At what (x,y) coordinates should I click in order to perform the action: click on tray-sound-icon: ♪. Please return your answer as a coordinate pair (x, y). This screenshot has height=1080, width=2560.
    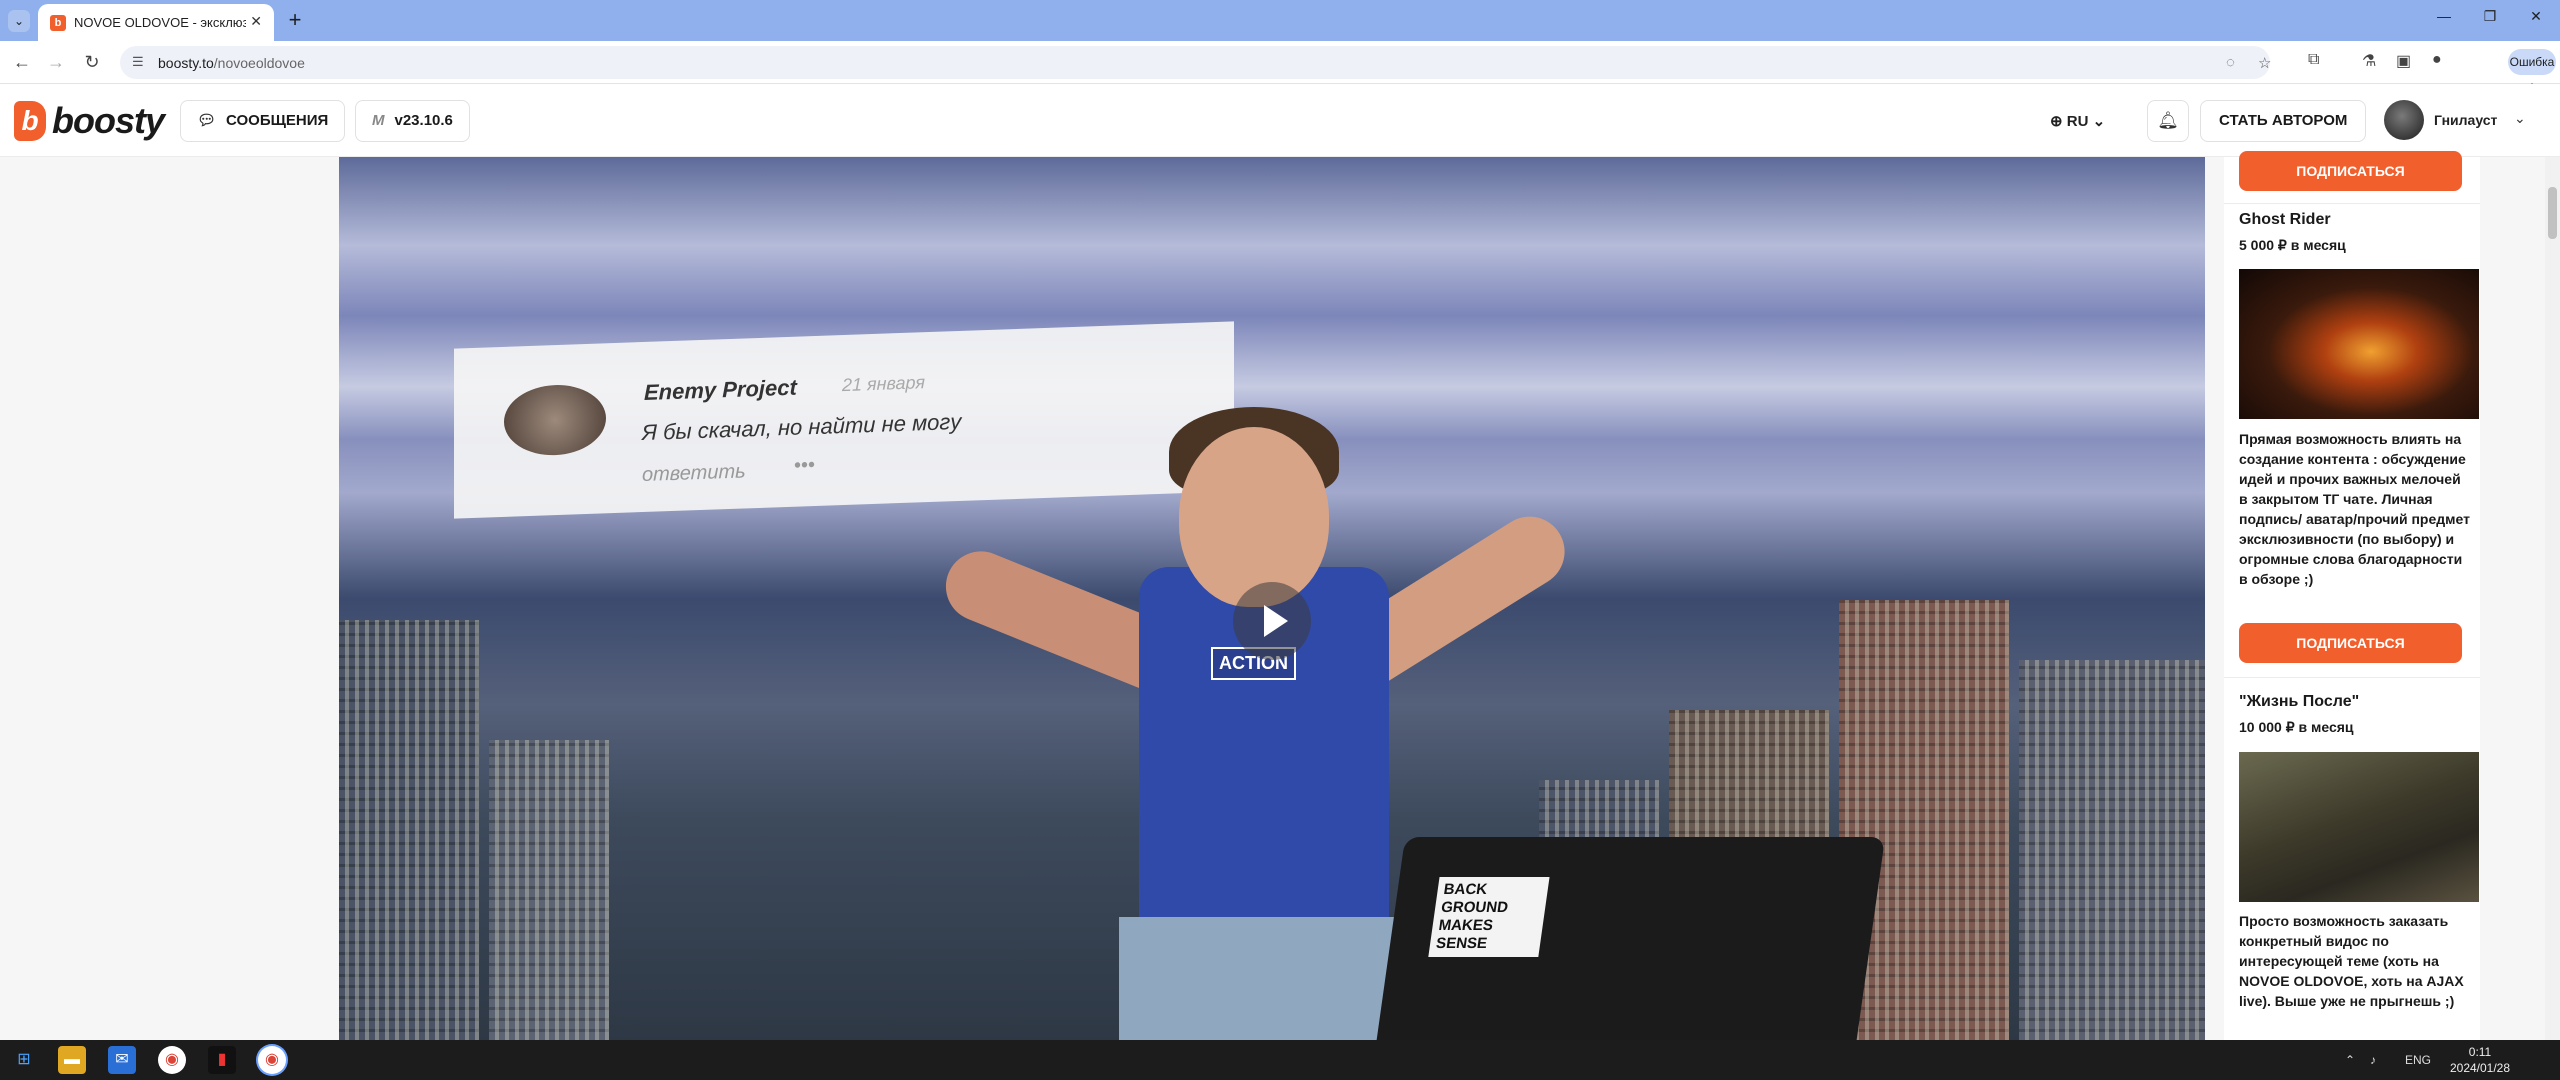
    Looking at the image, I should click on (2373, 1060).